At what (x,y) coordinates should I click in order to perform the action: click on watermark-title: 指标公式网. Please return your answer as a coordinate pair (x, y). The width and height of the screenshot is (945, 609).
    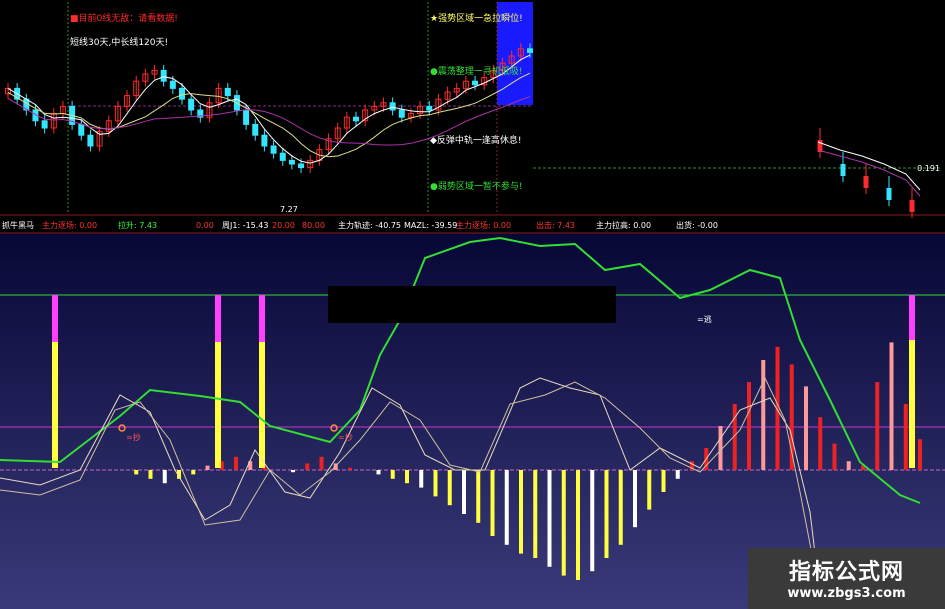
    Looking at the image, I should click on (846, 572).